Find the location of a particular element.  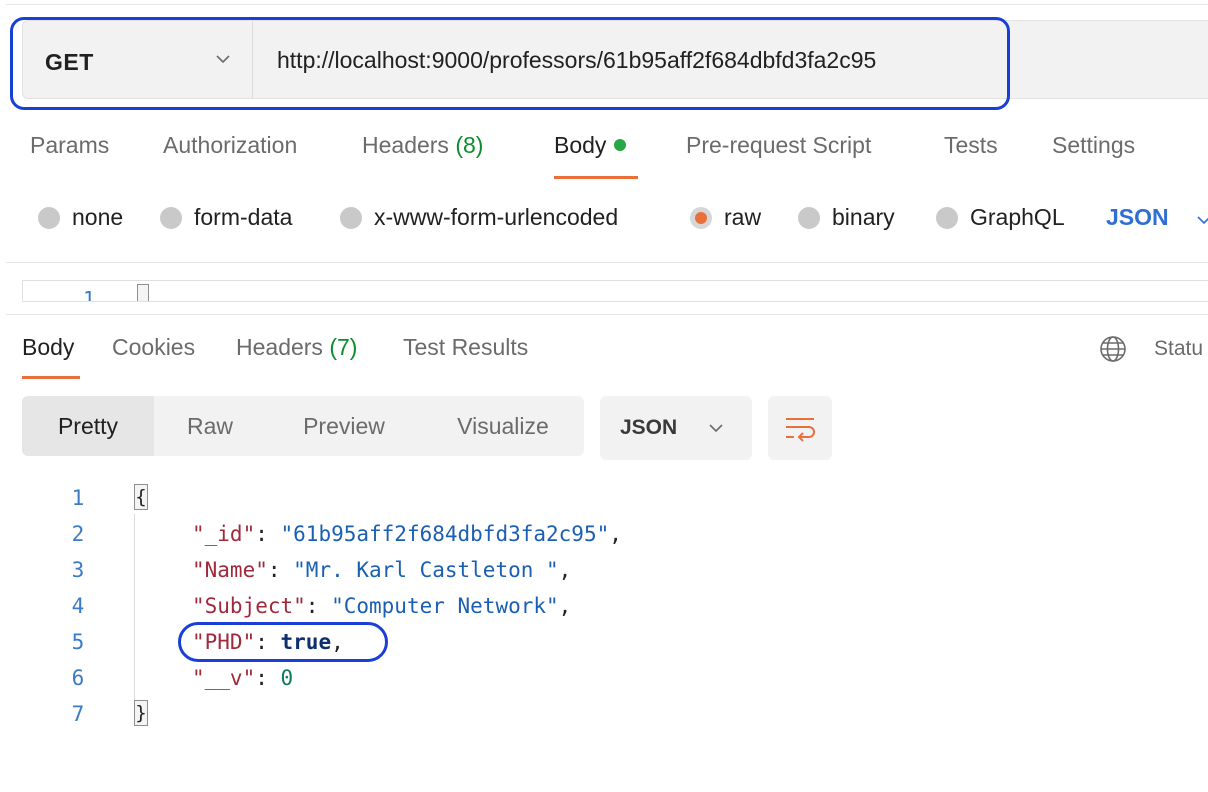

json-boolean: true is located at coordinates (306, 642).